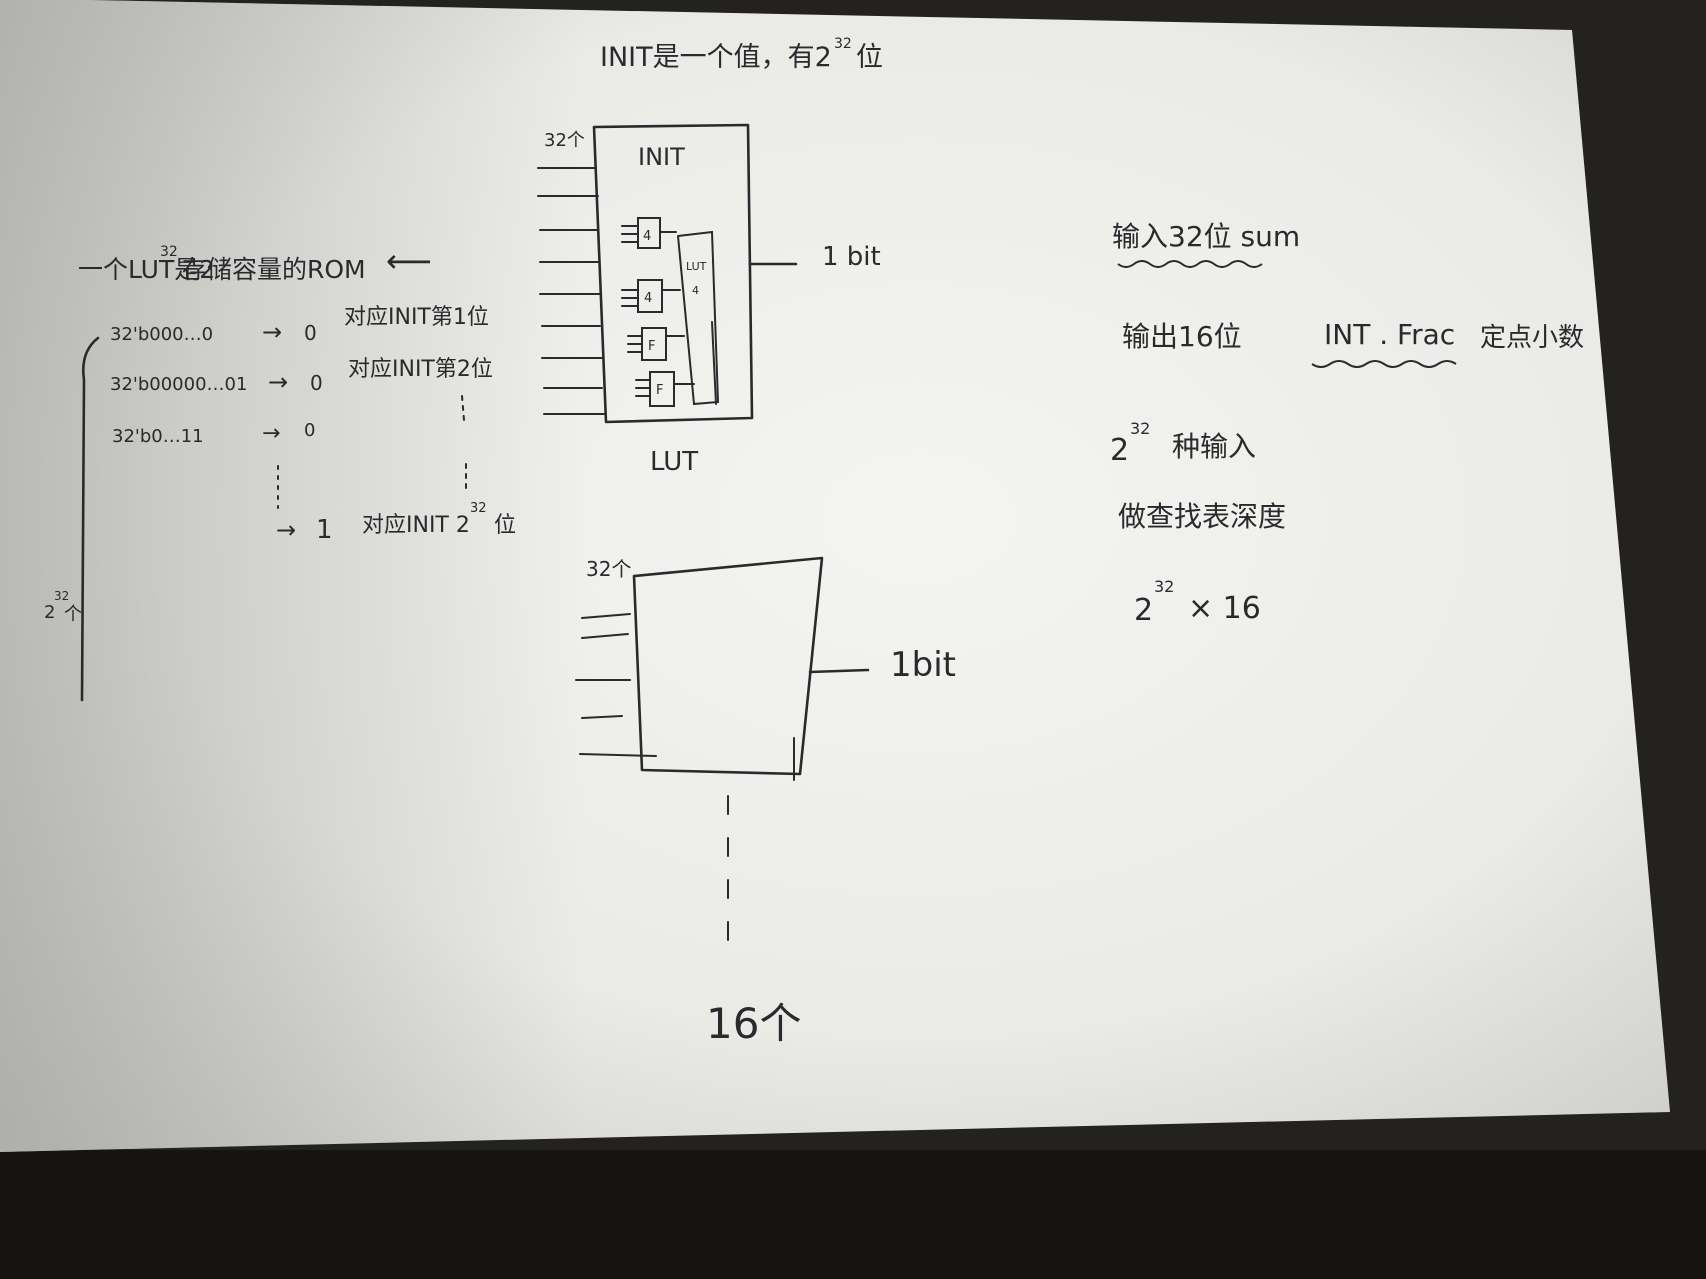  I want to click on output-format: INT . Frac, so click(1389, 334).